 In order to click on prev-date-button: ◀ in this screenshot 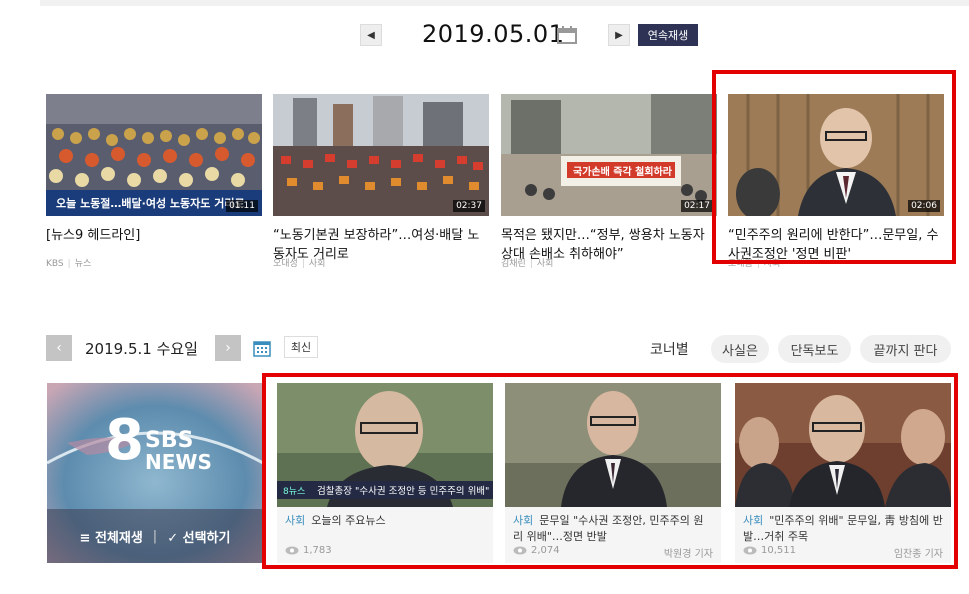, I will do `click(371, 35)`.